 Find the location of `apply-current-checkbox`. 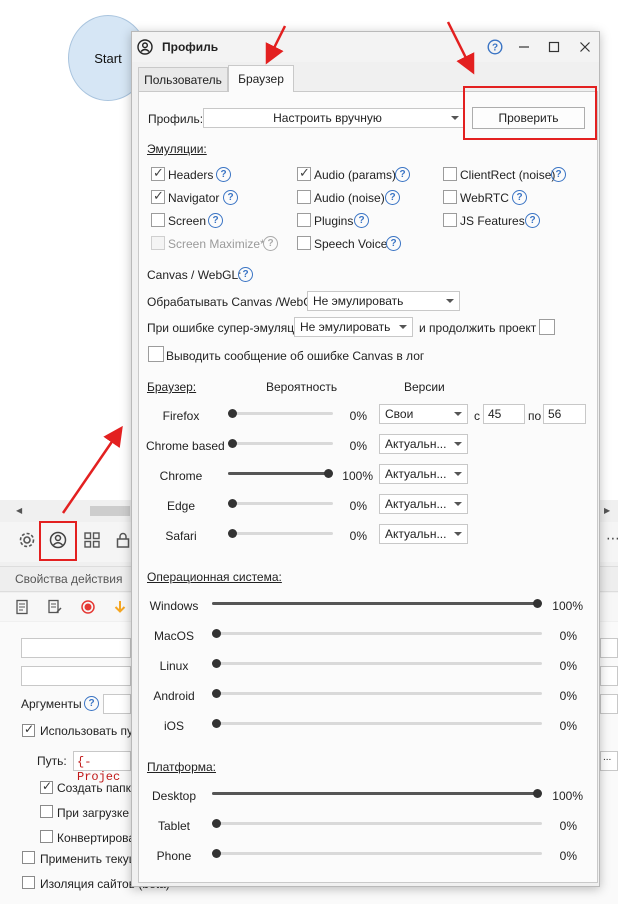

apply-current-checkbox is located at coordinates (28, 857).